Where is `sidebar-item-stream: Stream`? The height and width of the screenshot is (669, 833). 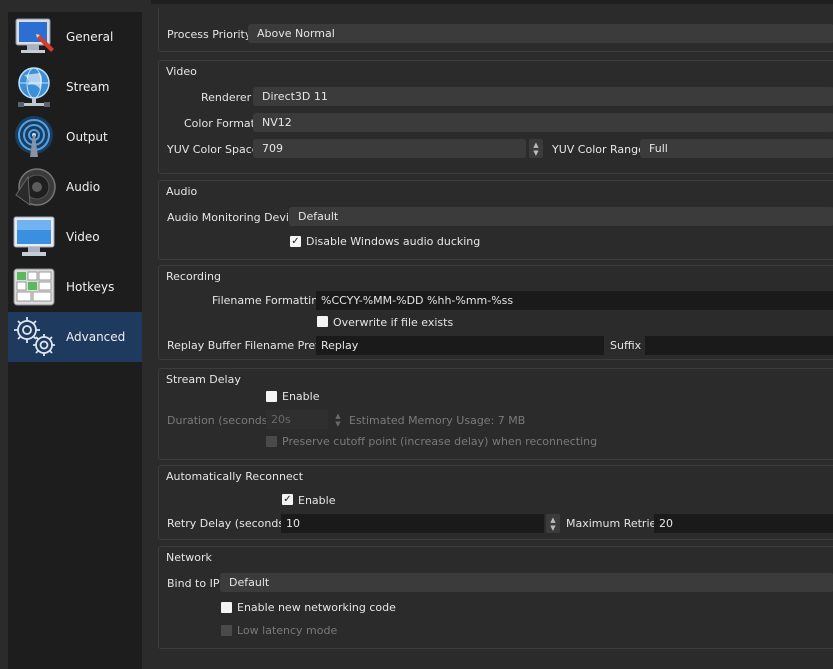 sidebar-item-stream: Stream is located at coordinates (75, 87).